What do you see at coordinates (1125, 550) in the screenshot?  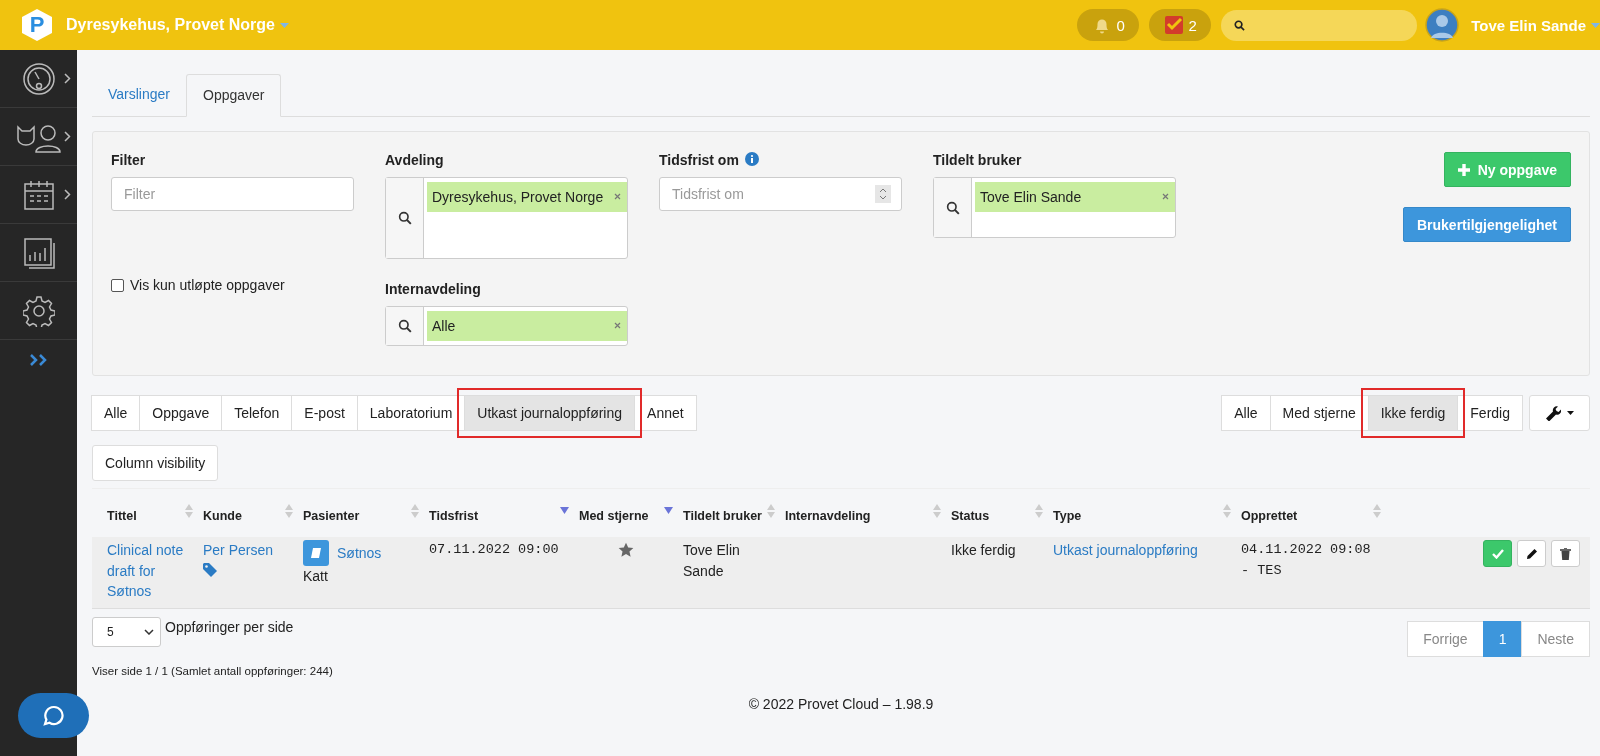 I see `type-link: Utkast journaloppføring` at bounding box center [1125, 550].